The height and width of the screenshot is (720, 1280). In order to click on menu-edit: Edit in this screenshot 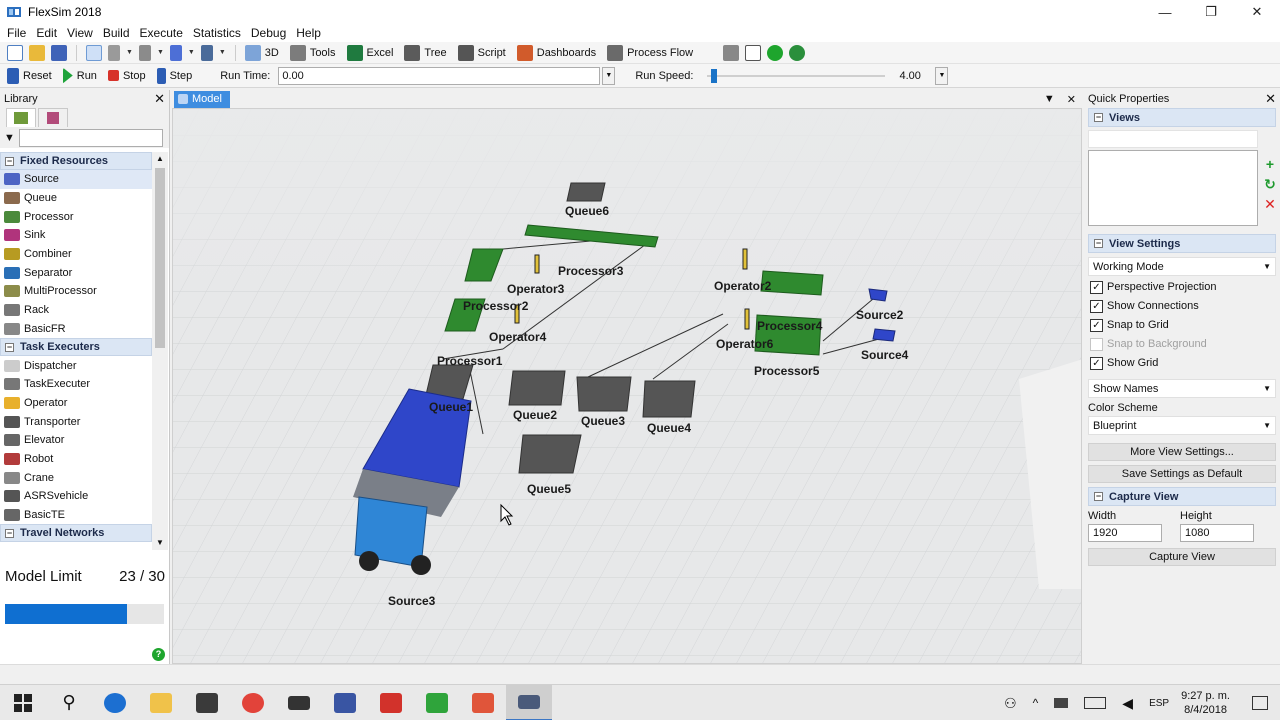, I will do `click(46, 33)`.